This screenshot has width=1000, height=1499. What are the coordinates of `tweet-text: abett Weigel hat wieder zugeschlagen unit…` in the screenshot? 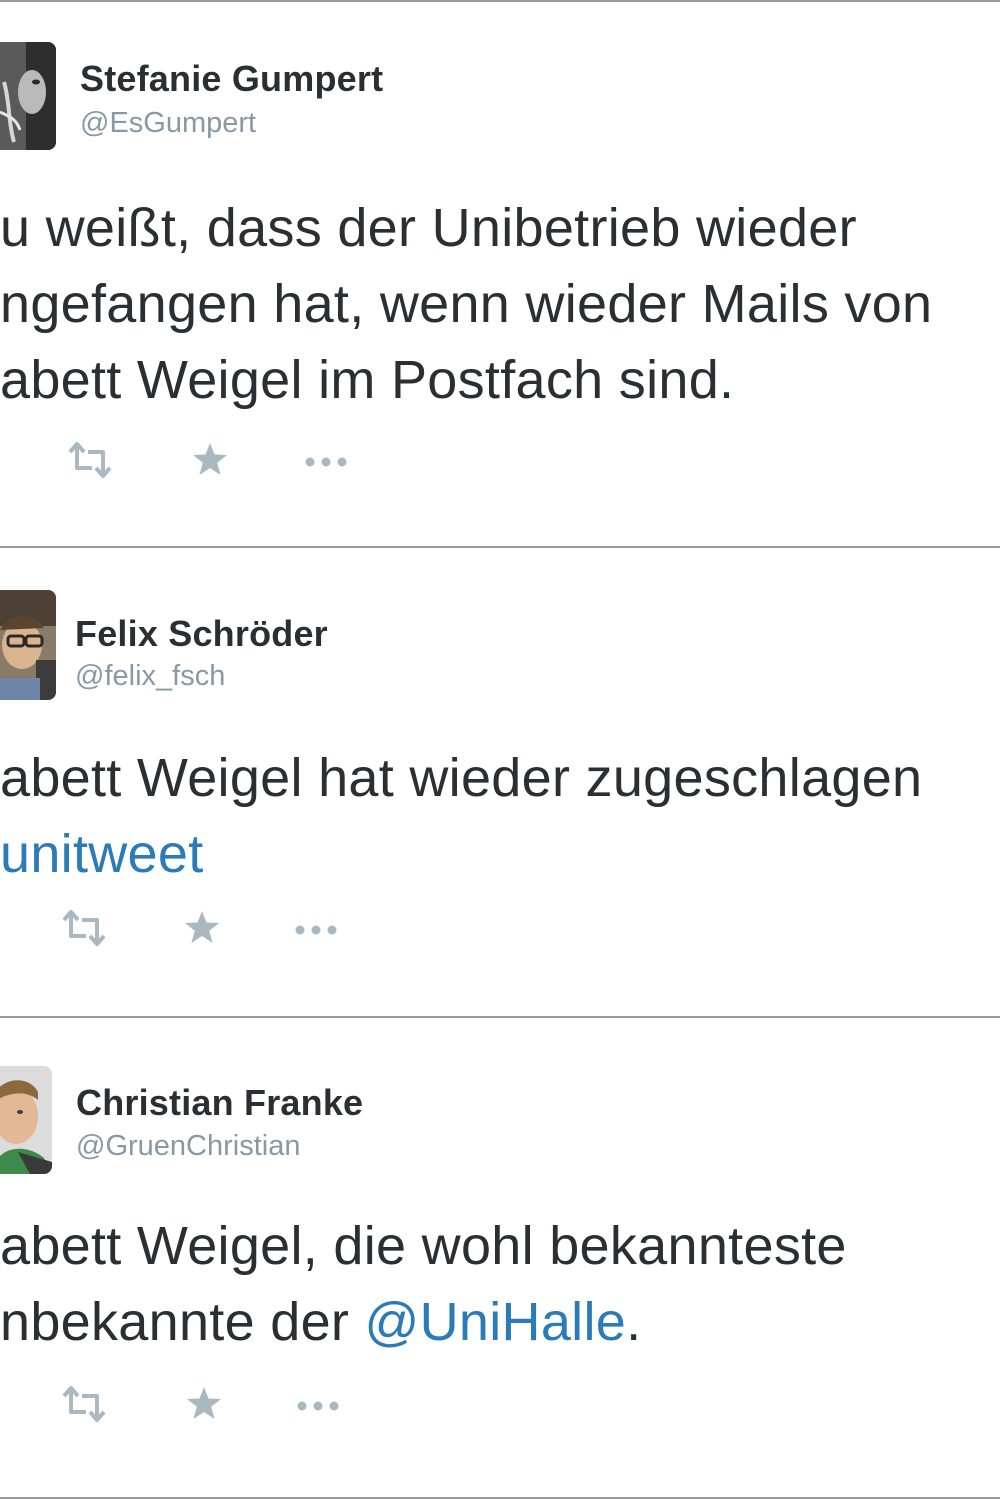 It's located at (461, 816).